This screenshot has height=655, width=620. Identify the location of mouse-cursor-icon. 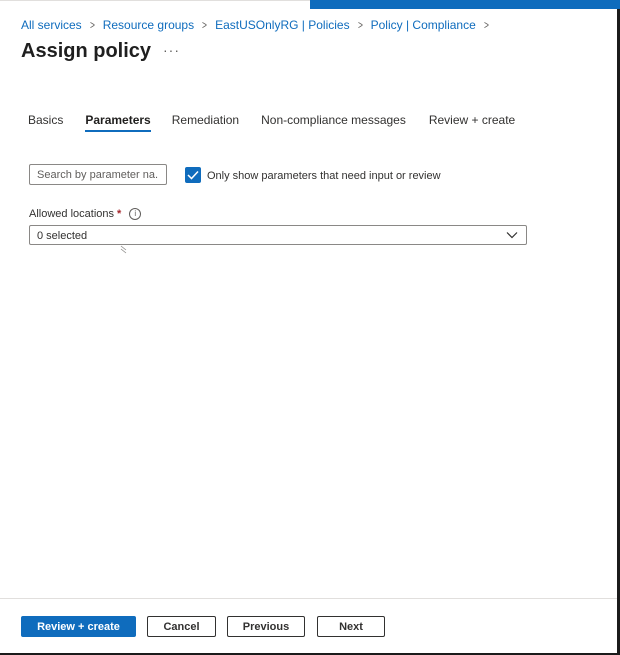
(123, 249).